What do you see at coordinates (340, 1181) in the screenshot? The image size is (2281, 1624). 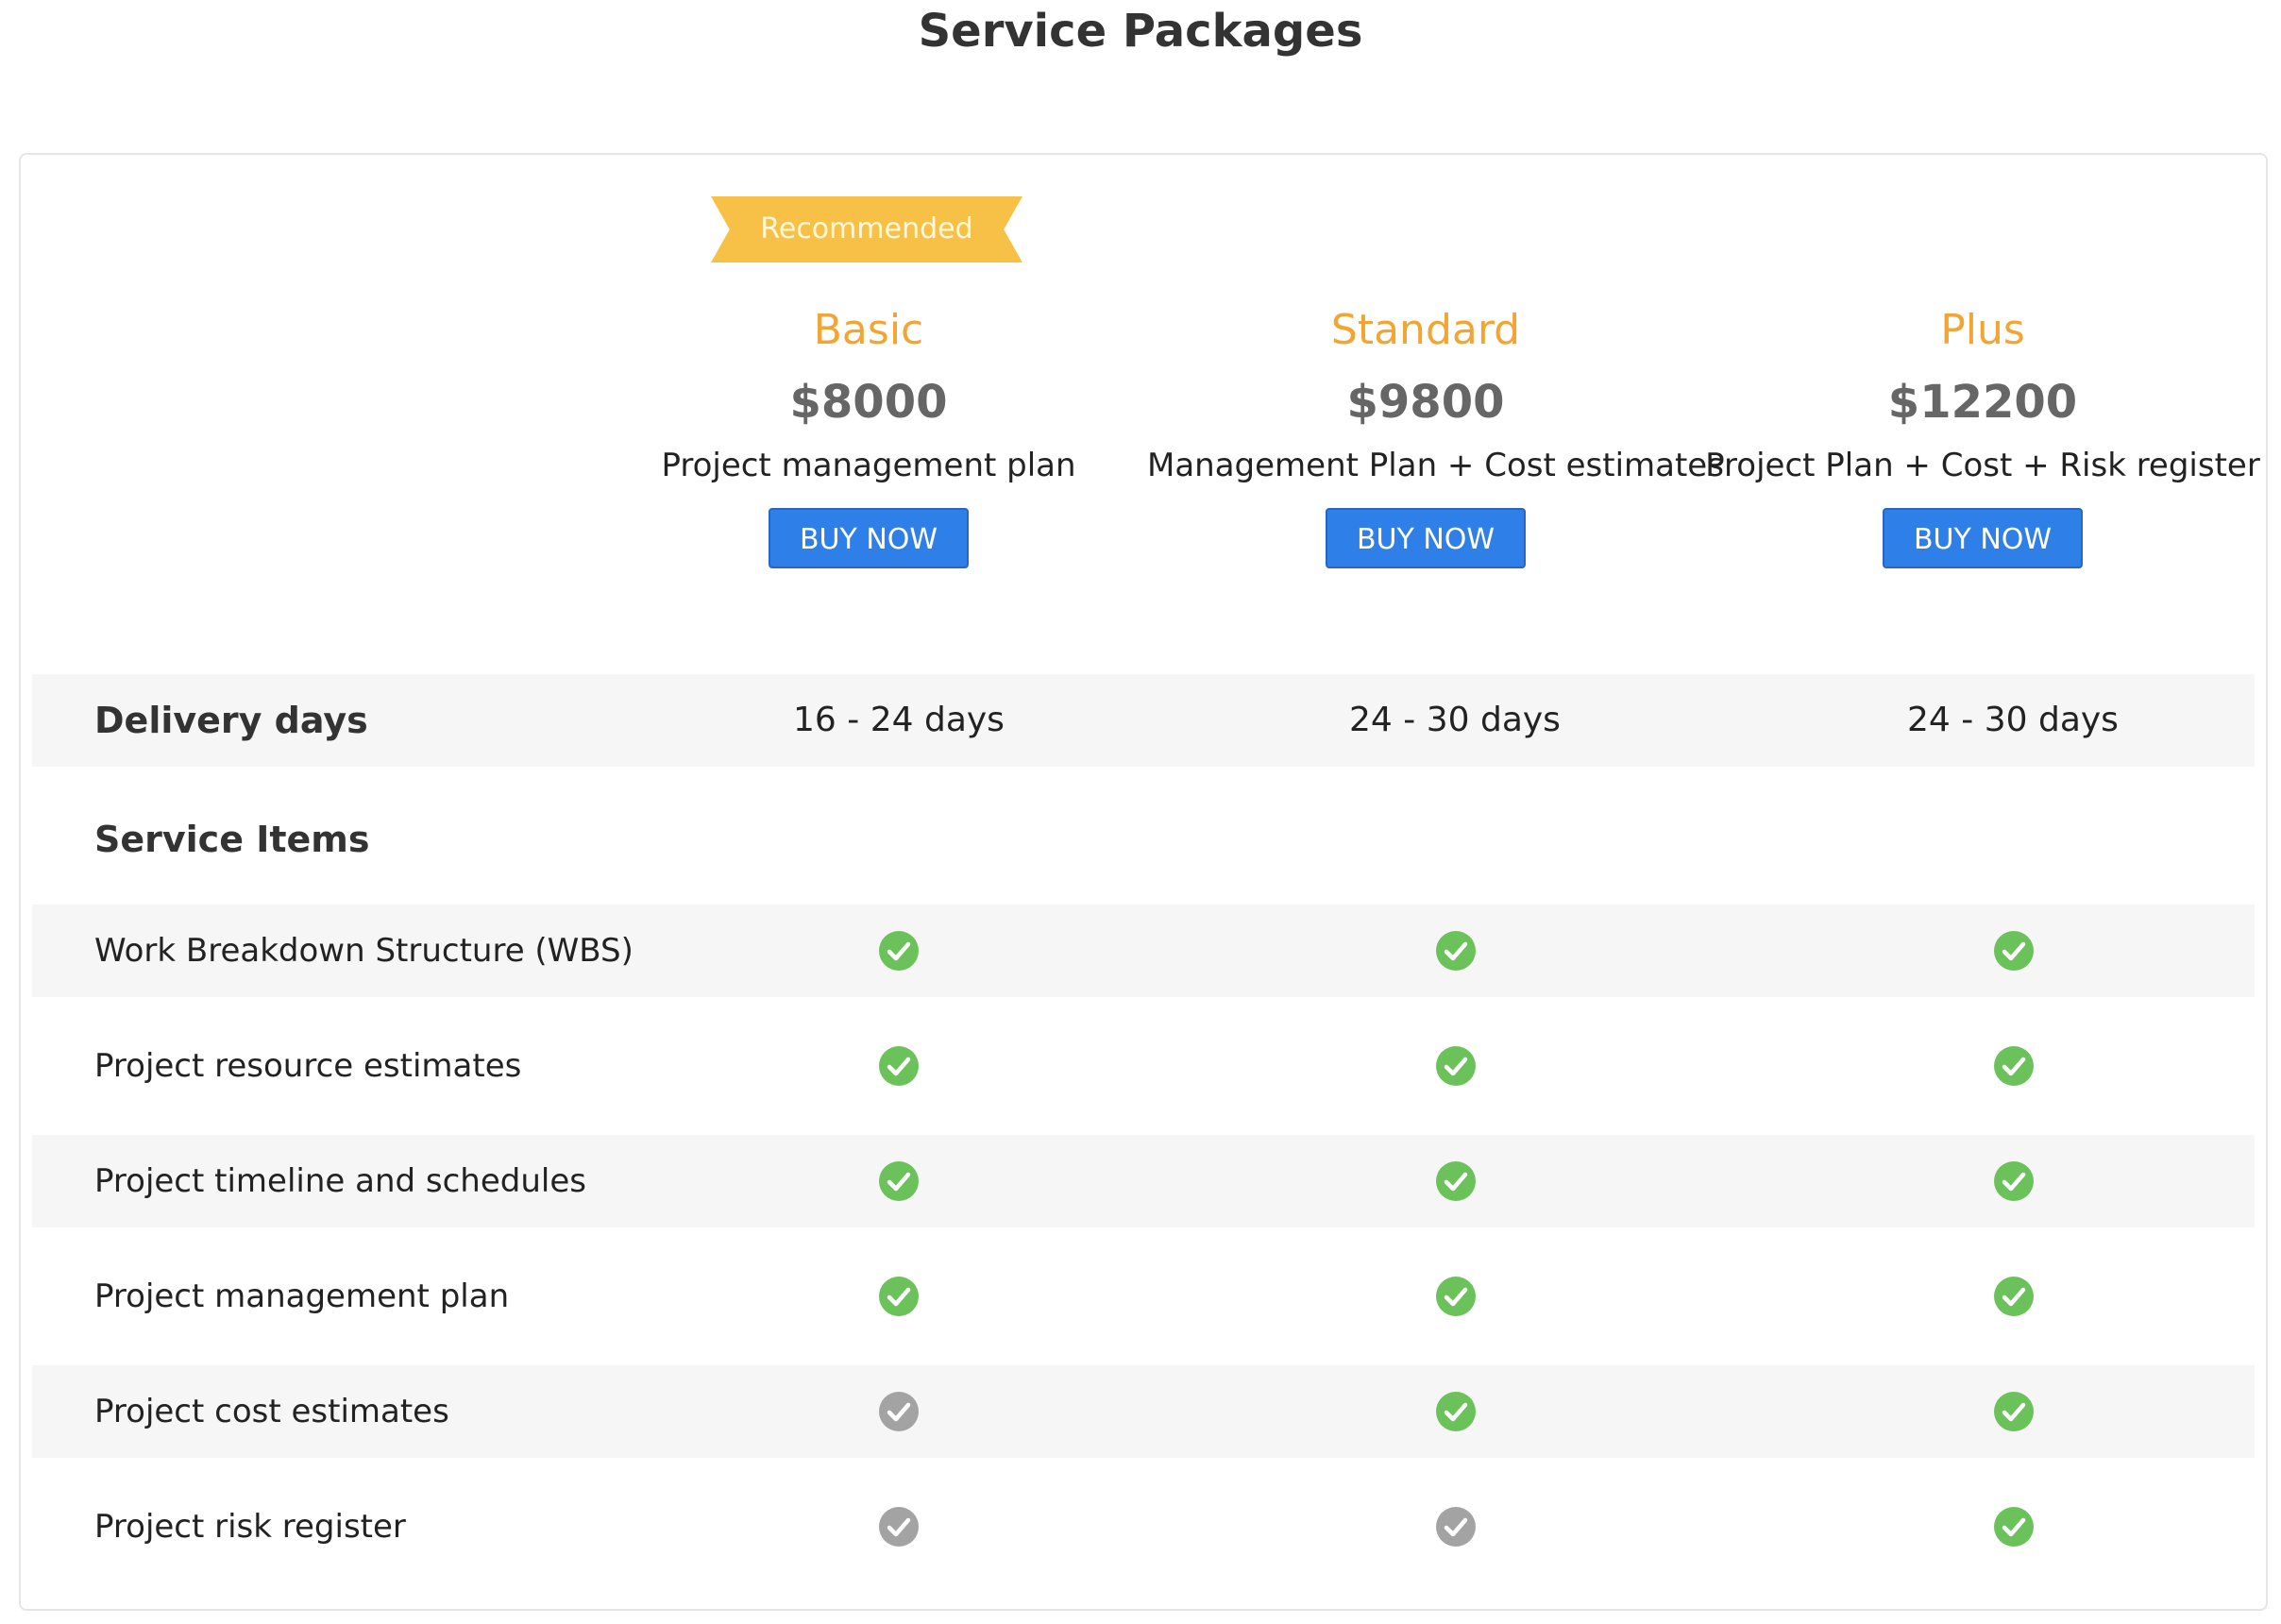 I see `service-item-label: Project timeline and schedules` at bounding box center [340, 1181].